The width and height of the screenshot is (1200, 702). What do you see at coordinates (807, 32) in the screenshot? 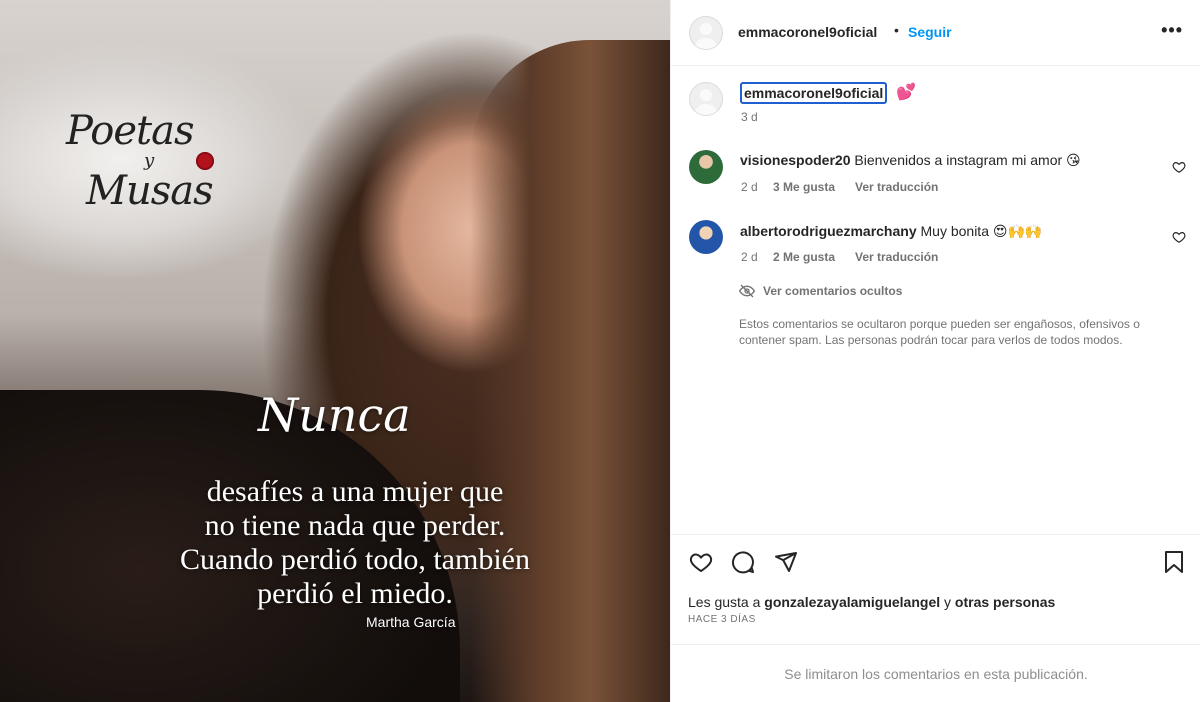
I see `author-username: emmacoronel9oficial` at bounding box center [807, 32].